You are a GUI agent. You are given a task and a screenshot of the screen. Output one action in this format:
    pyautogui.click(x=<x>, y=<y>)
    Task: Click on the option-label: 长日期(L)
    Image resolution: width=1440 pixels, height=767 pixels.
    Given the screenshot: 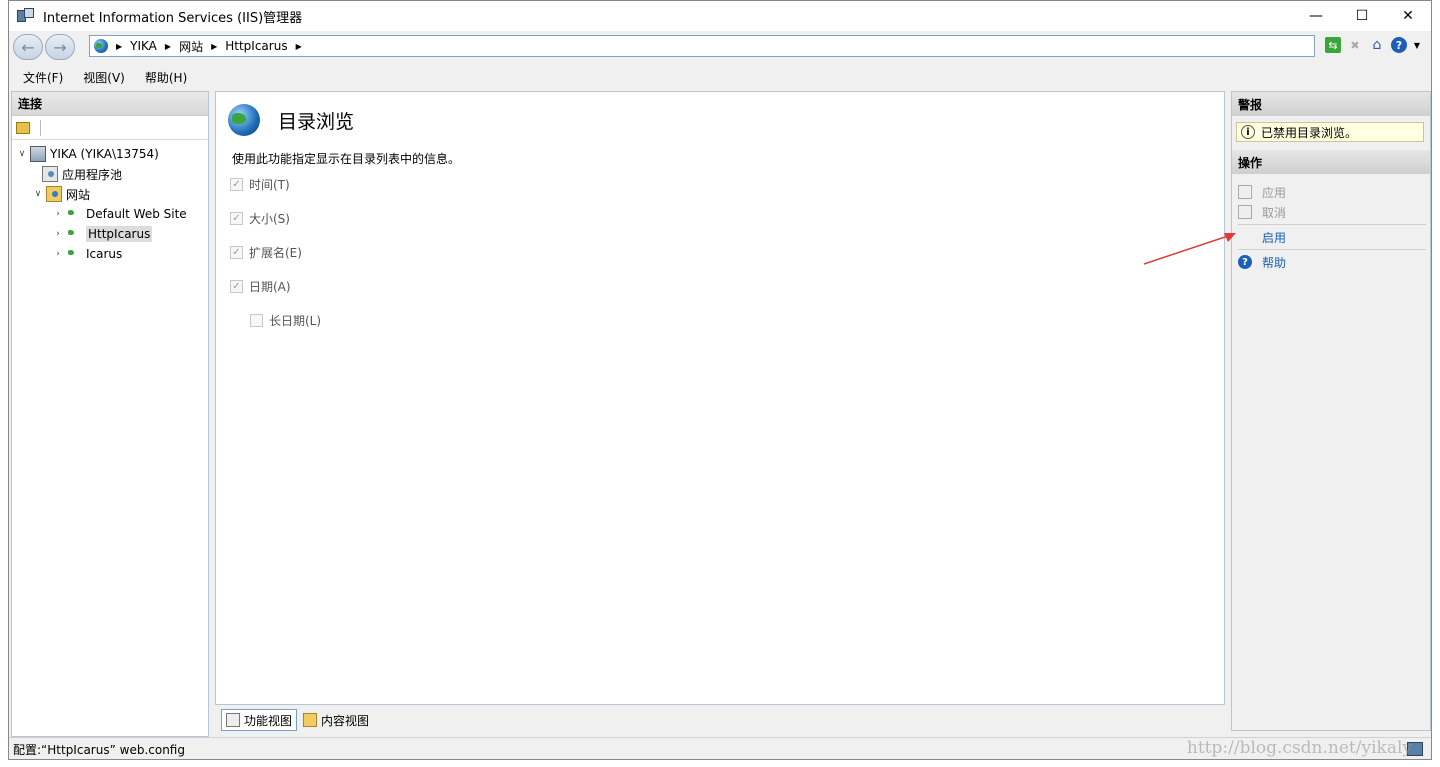 What is the action you would take?
    pyautogui.click(x=295, y=321)
    